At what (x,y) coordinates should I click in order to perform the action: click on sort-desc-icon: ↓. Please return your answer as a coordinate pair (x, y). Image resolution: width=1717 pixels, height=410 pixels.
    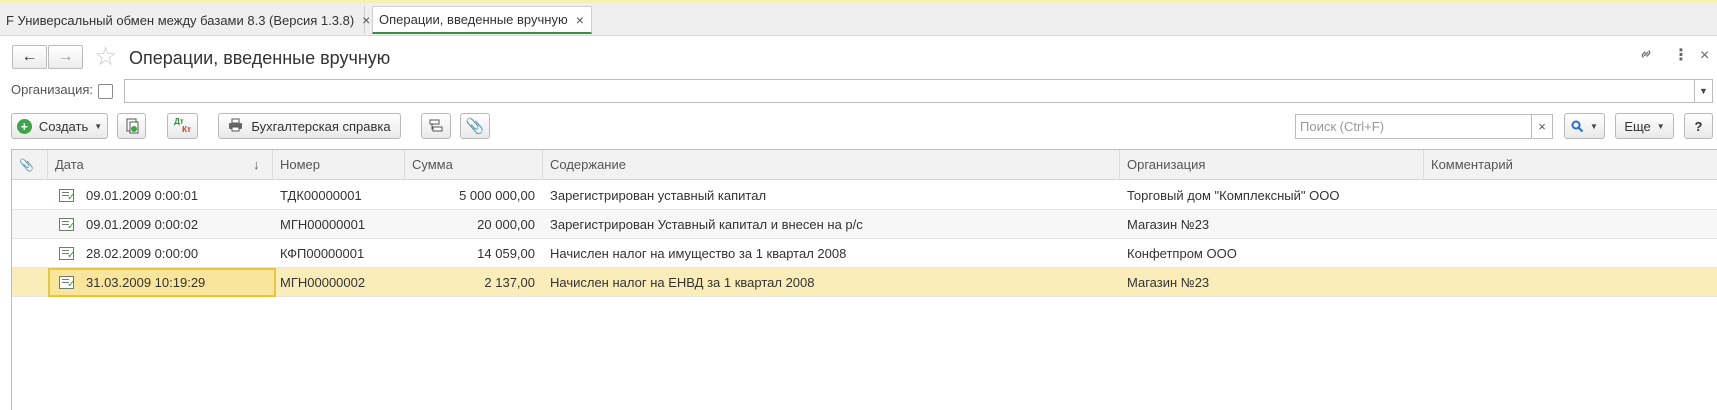
    Looking at the image, I should click on (256, 164).